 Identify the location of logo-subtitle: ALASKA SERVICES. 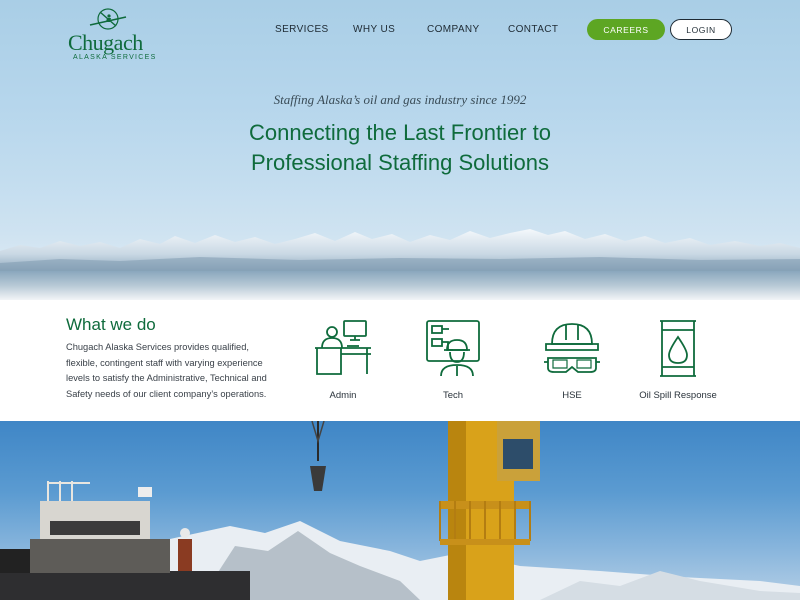
(115, 57).